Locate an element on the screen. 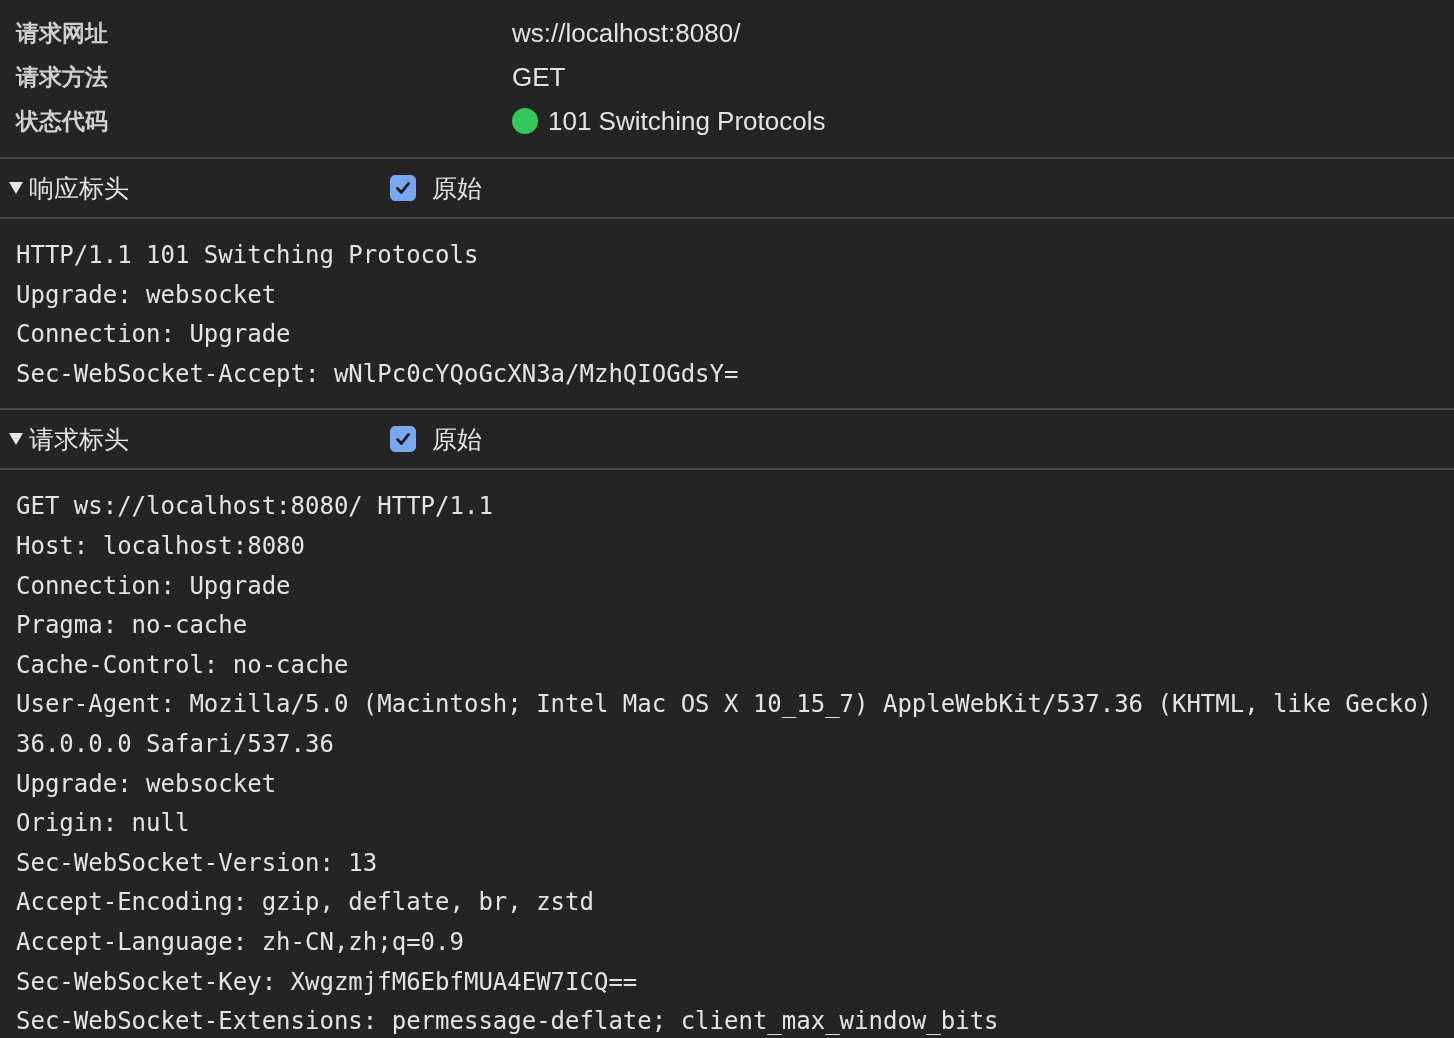  header-line: HTTP/1.1 101 Switching Protocols is located at coordinates (248, 255).